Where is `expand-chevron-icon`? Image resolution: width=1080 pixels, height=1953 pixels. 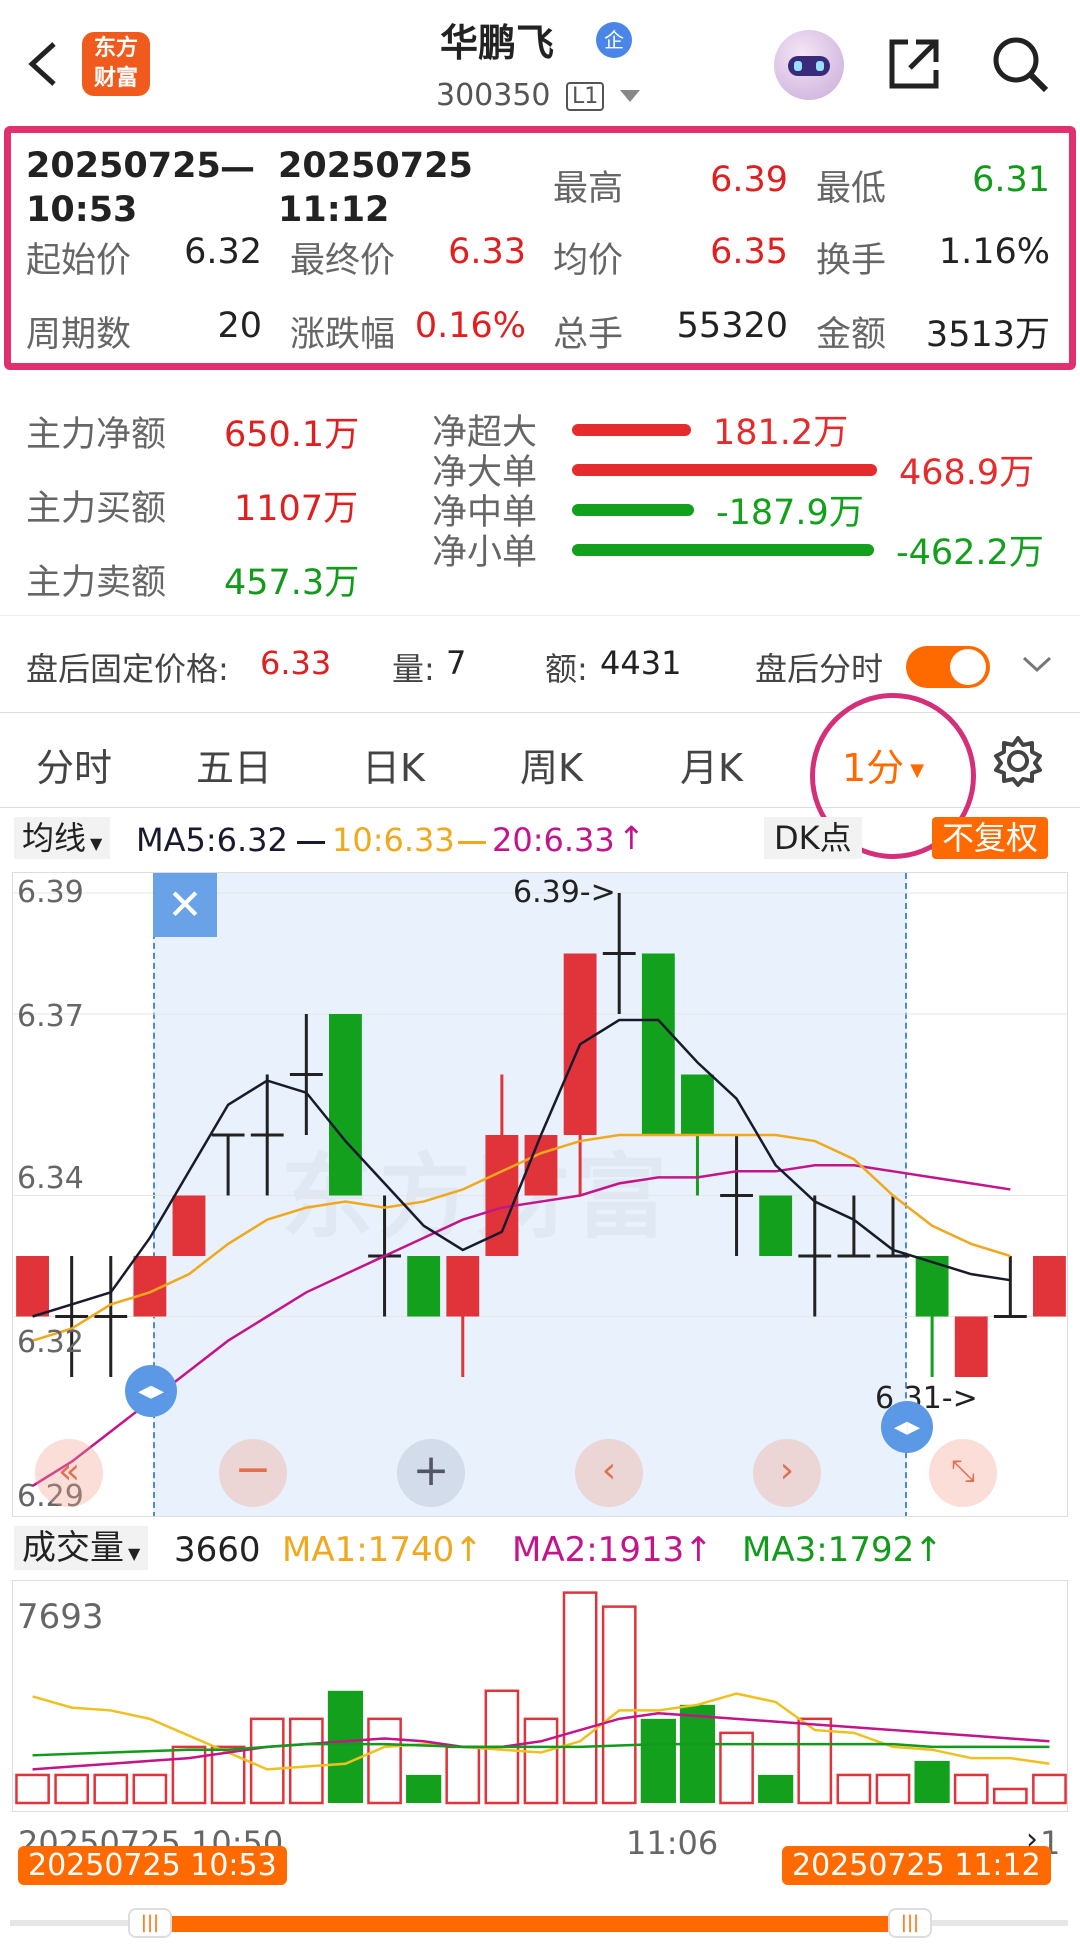
expand-chevron-icon is located at coordinates (1037, 664).